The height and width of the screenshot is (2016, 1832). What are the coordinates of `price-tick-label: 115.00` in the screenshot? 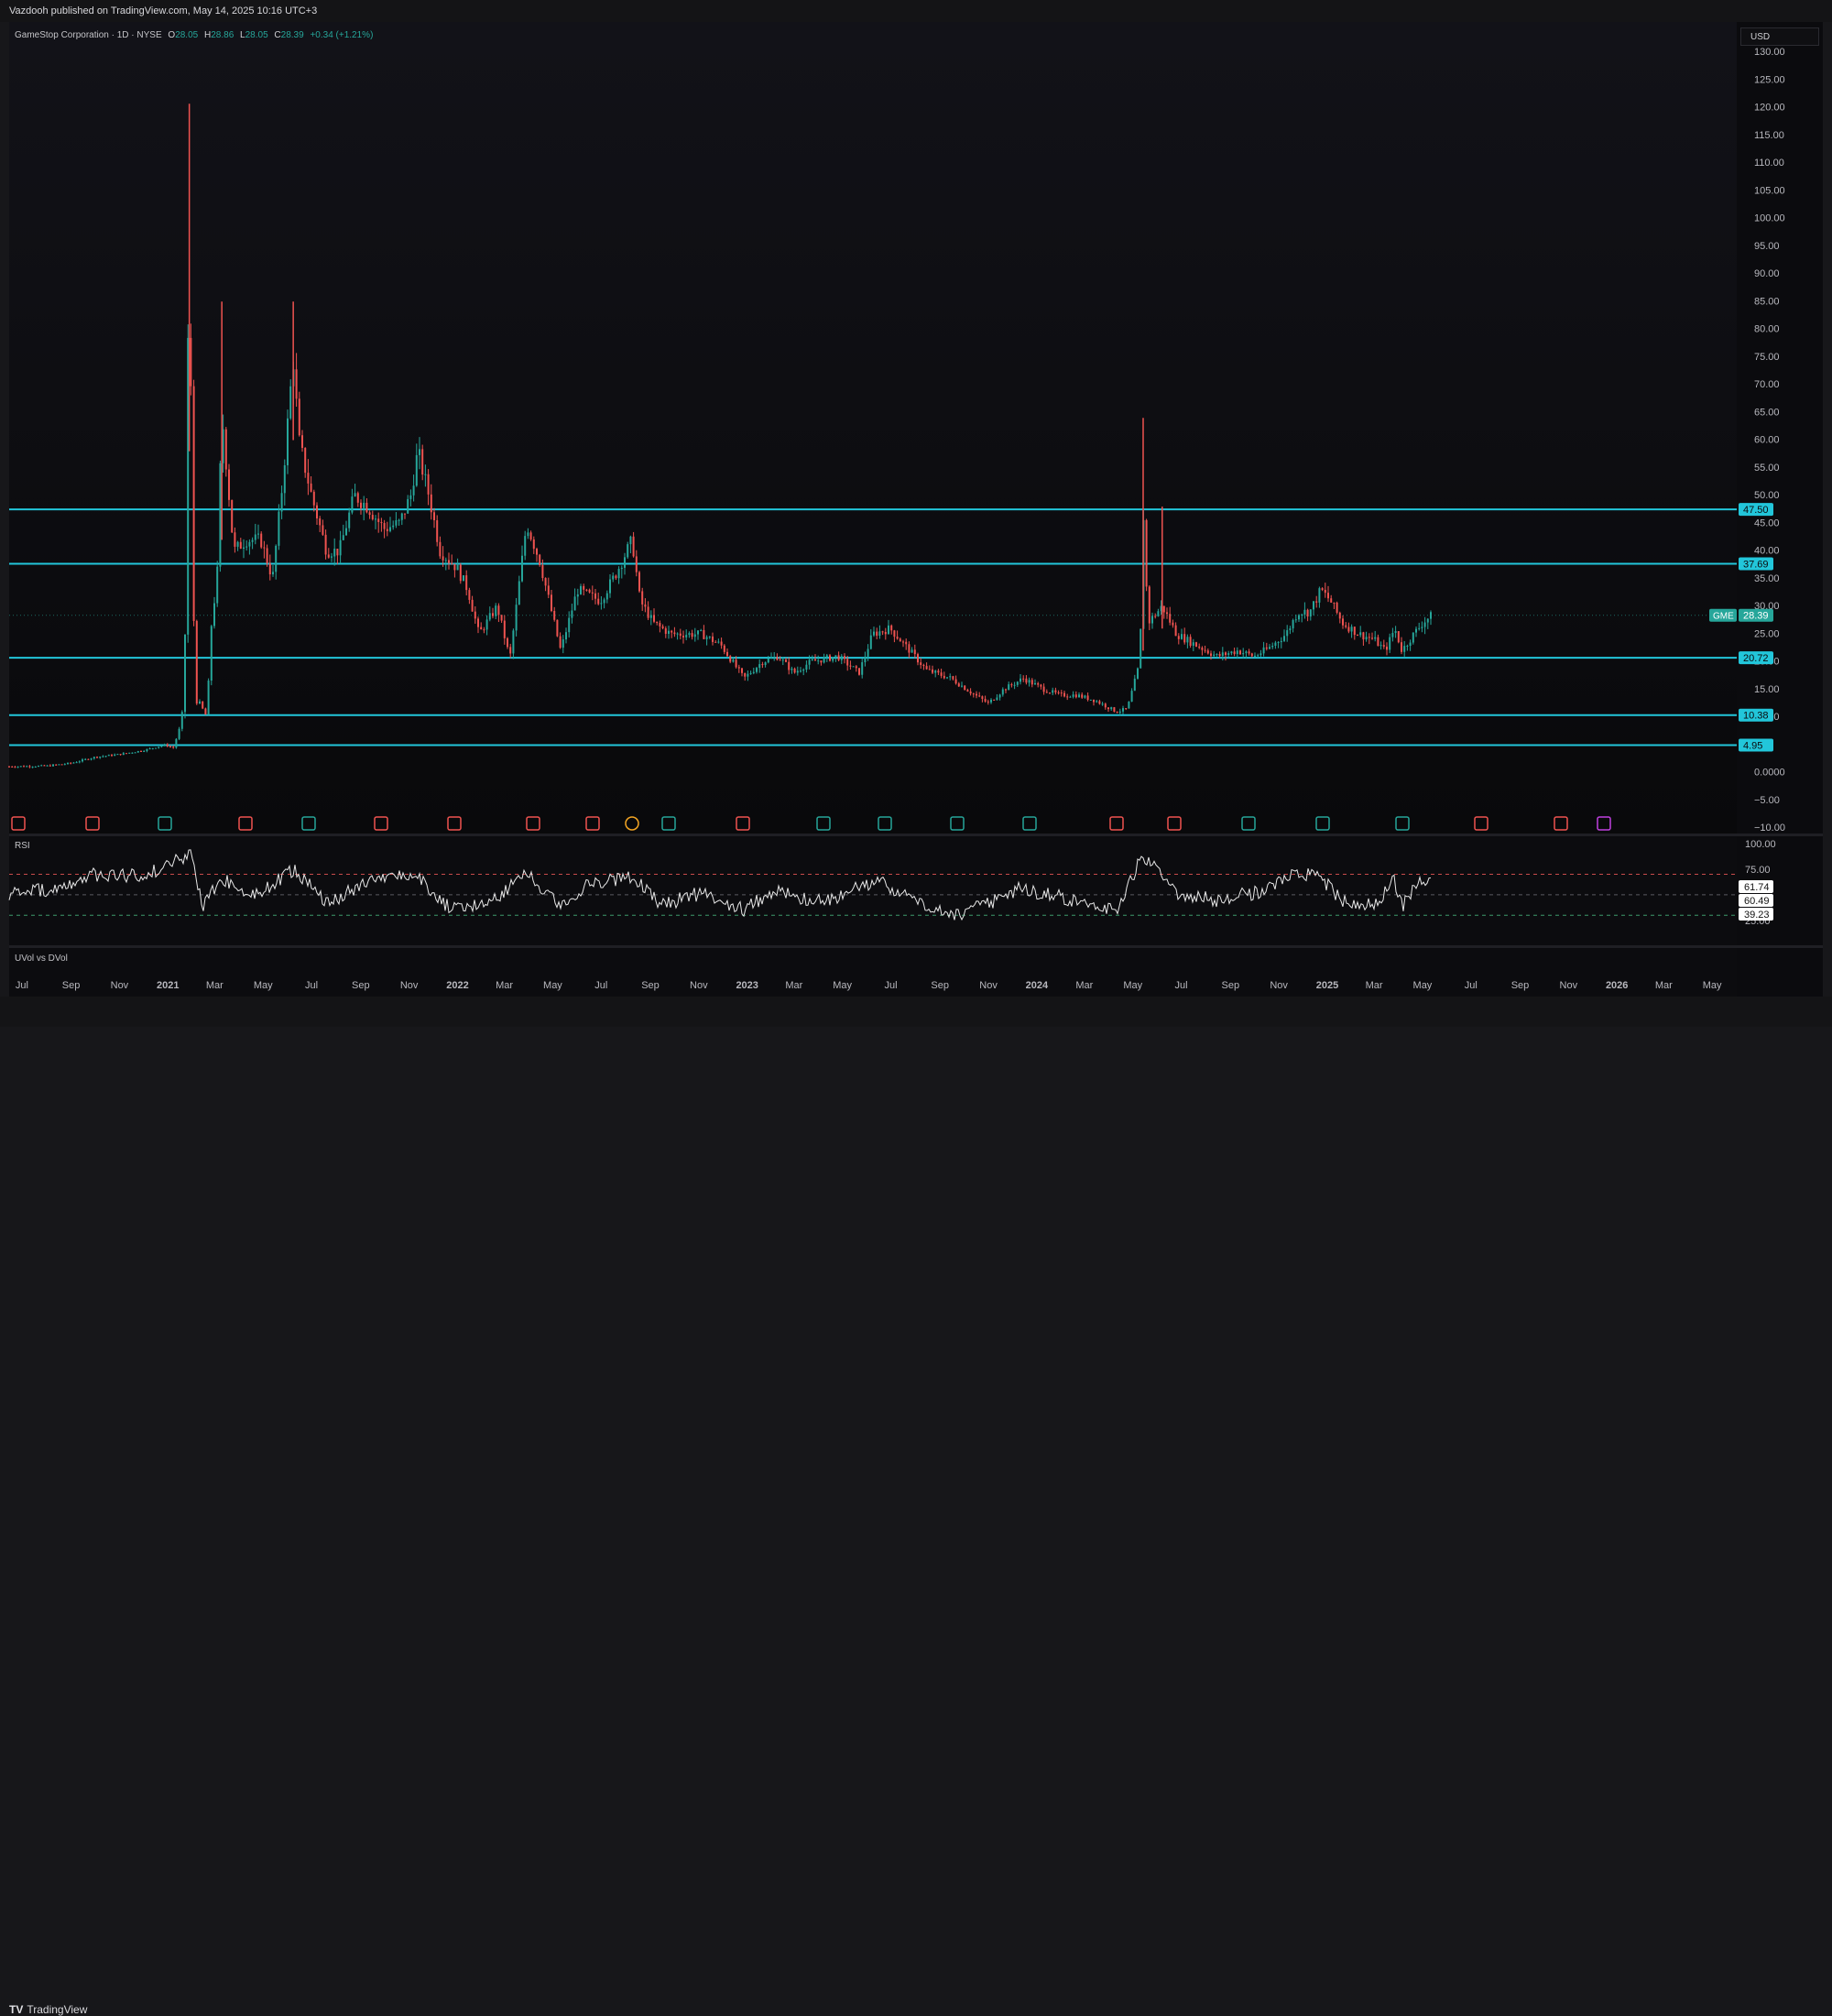 It's located at (1769, 135).